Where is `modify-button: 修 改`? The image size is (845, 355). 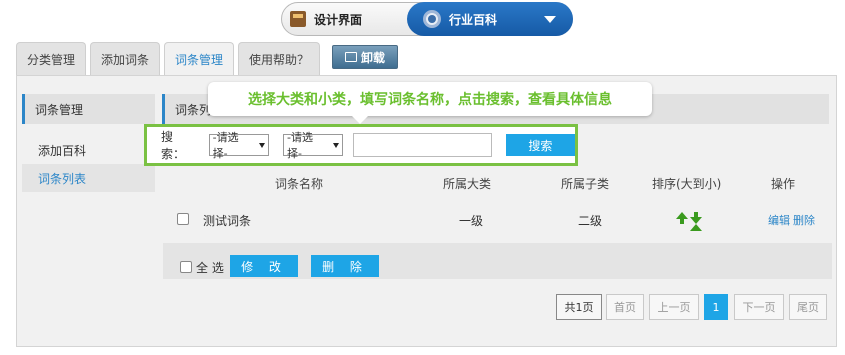 modify-button: 修 改 is located at coordinates (264, 266).